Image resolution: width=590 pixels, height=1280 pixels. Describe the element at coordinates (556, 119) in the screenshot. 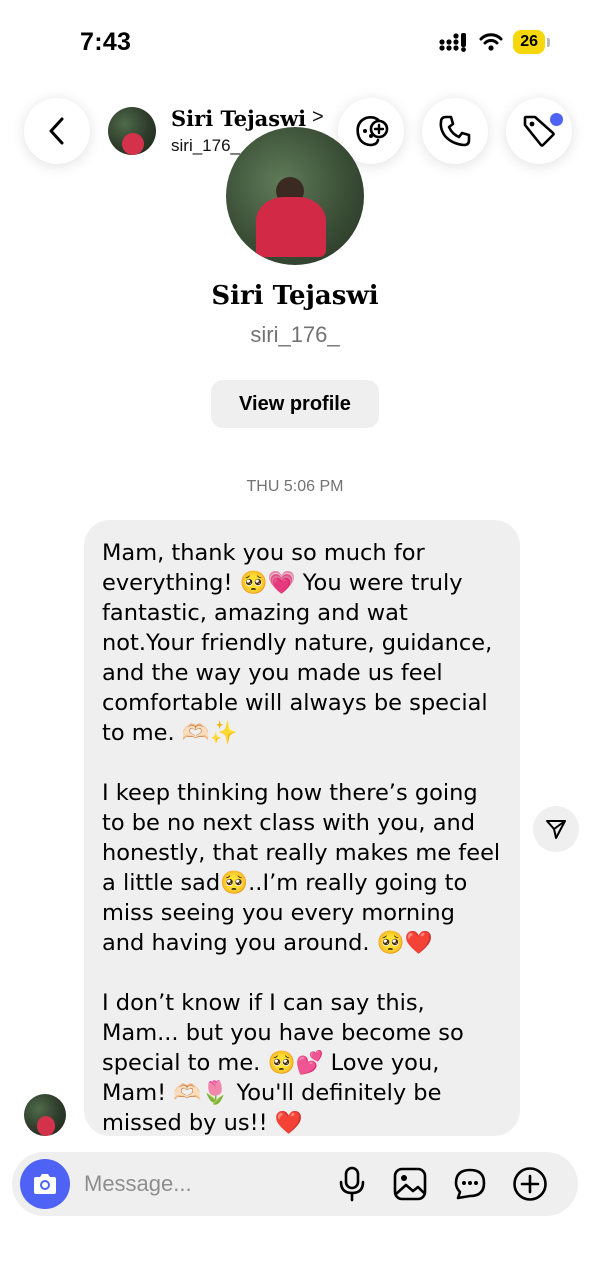

I see `notification-dot` at that location.